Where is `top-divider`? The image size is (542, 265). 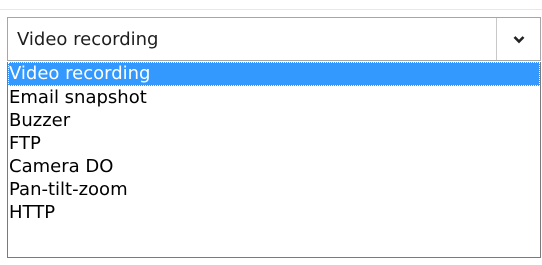
top-divider is located at coordinates (271, 5).